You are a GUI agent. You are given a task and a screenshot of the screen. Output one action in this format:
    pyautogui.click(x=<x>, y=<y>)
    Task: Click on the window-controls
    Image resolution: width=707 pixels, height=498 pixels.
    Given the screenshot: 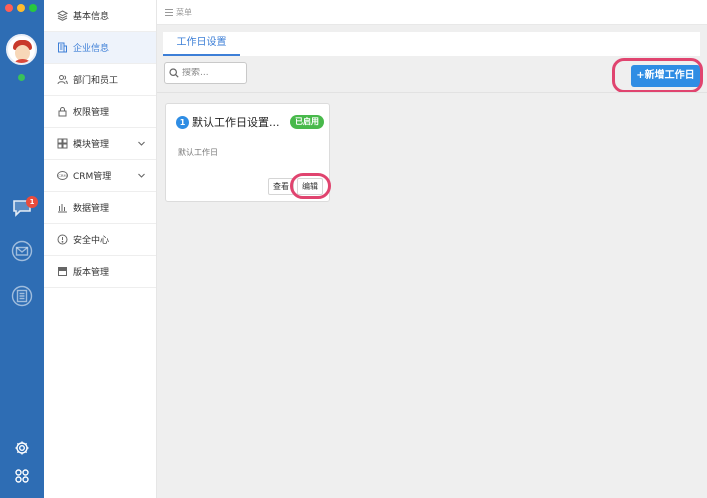 What is the action you would take?
    pyautogui.click(x=21, y=8)
    